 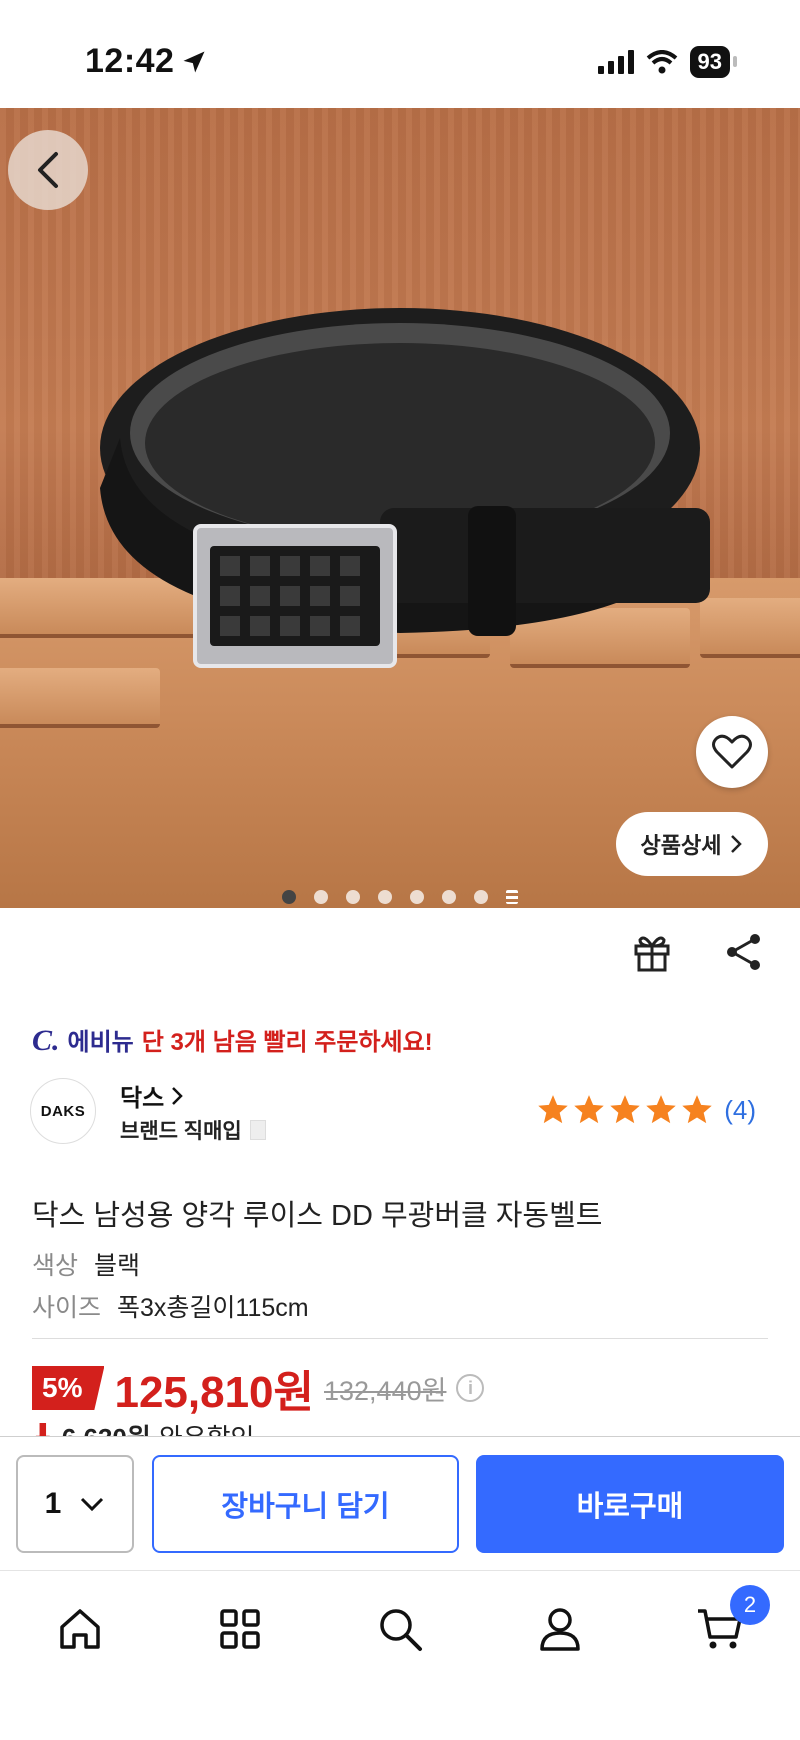 I want to click on tab-cart: 2, so click(x=731, y=1621).